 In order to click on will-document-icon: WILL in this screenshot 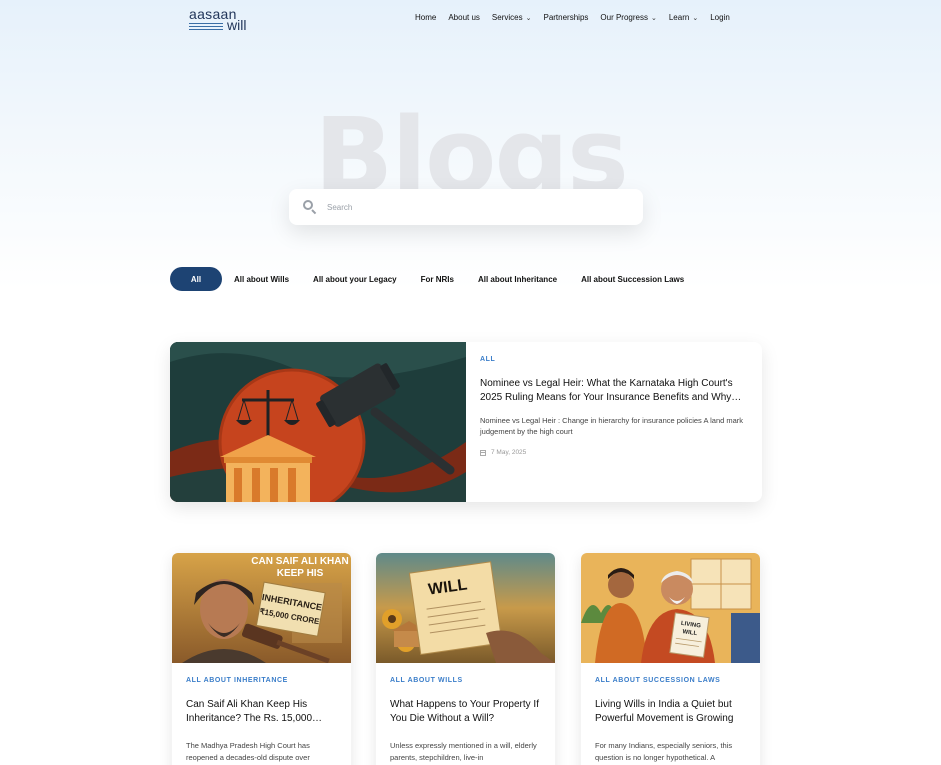, I will do `click(465, 608)`.